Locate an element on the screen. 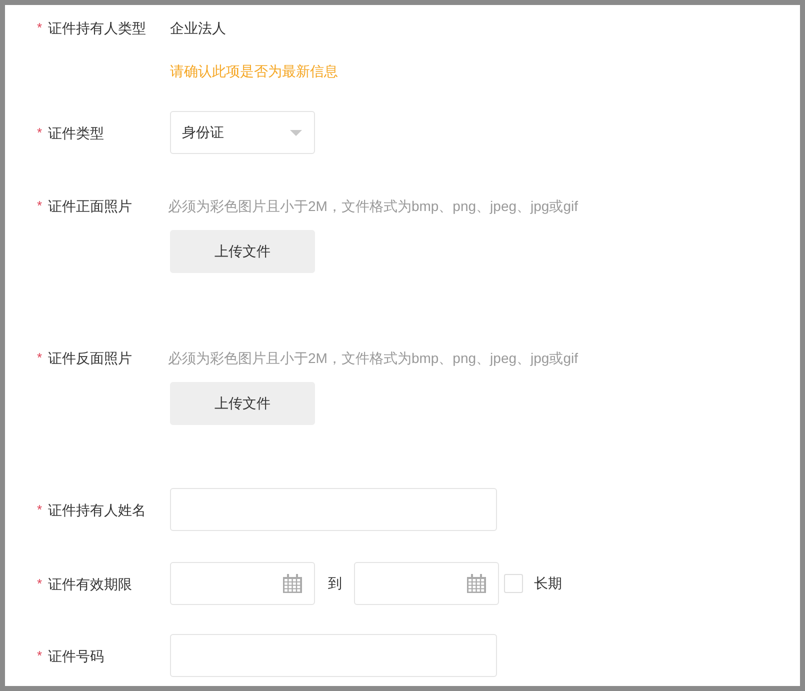  checkbox-label: 长期 is located at coordinates (548, 583).